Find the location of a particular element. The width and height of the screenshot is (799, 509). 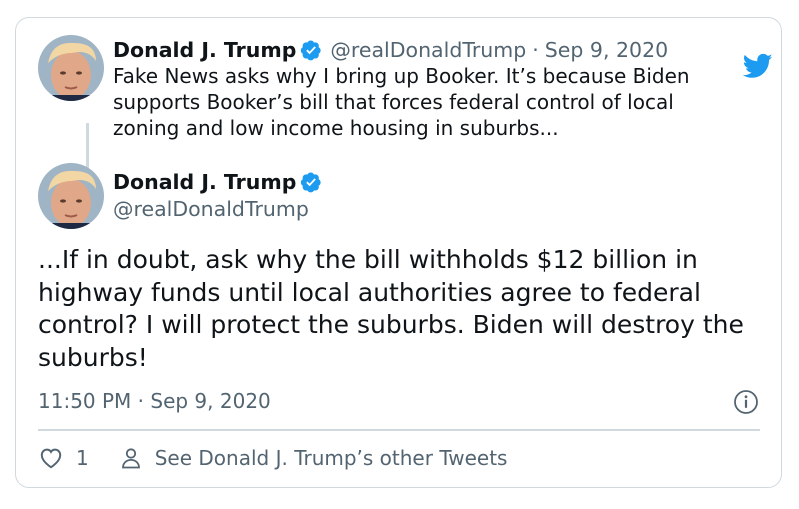

tweet-timestamp: 11:50 PM · Sep 9, 2020 is located at coordinates (154, 401).